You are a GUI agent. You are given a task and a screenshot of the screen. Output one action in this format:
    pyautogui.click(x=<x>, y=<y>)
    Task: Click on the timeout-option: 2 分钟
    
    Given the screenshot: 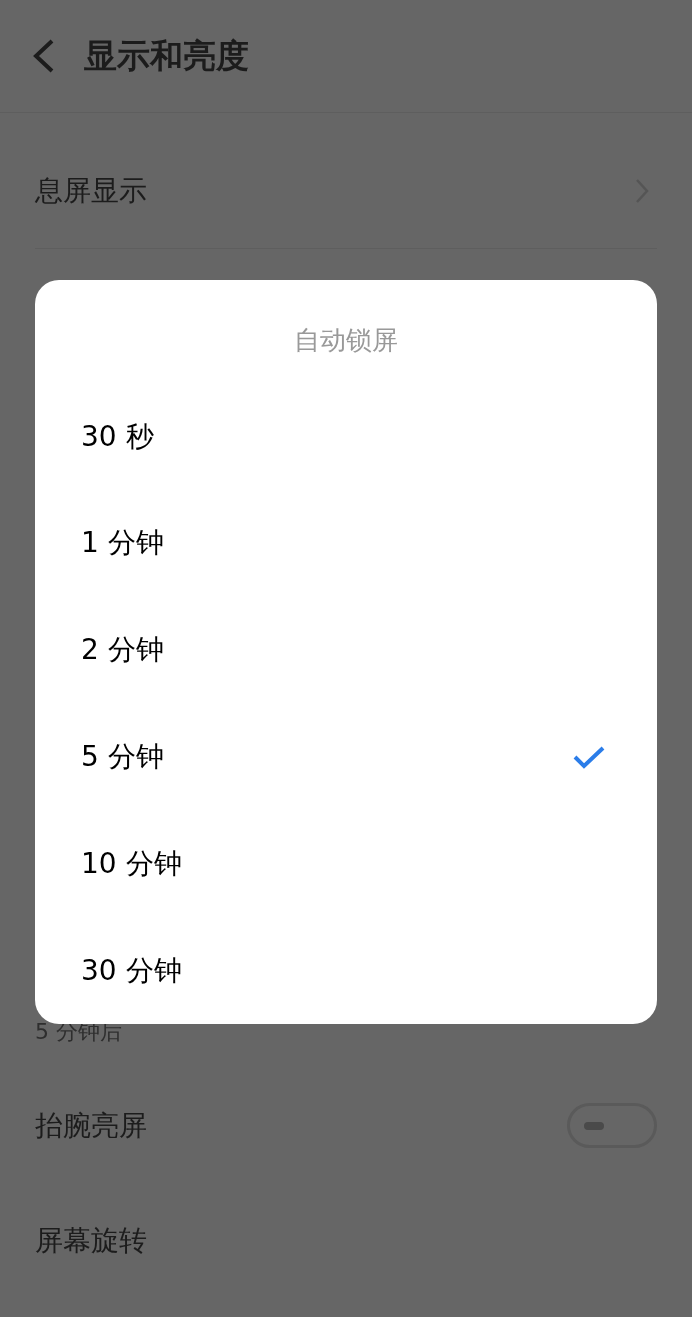 What is the action you would take?
    pyautogui.click(x=346, y=650)
    